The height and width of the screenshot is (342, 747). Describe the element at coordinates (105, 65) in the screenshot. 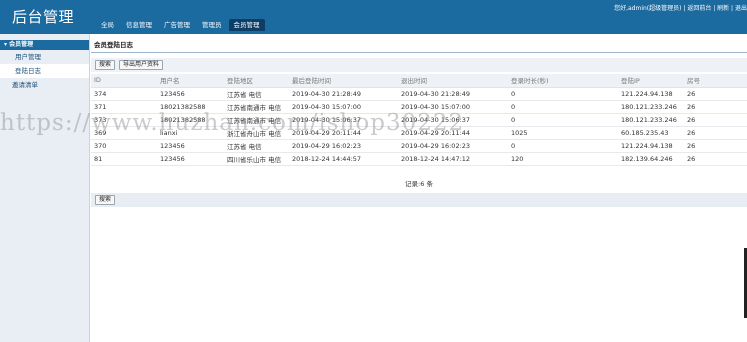

I see `search-button: 搜索` at that location.